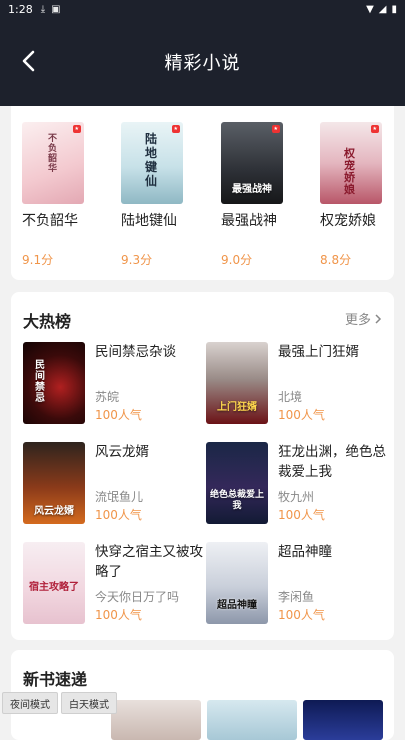 Image resolution: width=405 pixels, height=740 pixels. What do you see at coordinates (40, 382) in the screenshot?
I see `cover-title: 民间禁忌` at bounding box center [40, 382].